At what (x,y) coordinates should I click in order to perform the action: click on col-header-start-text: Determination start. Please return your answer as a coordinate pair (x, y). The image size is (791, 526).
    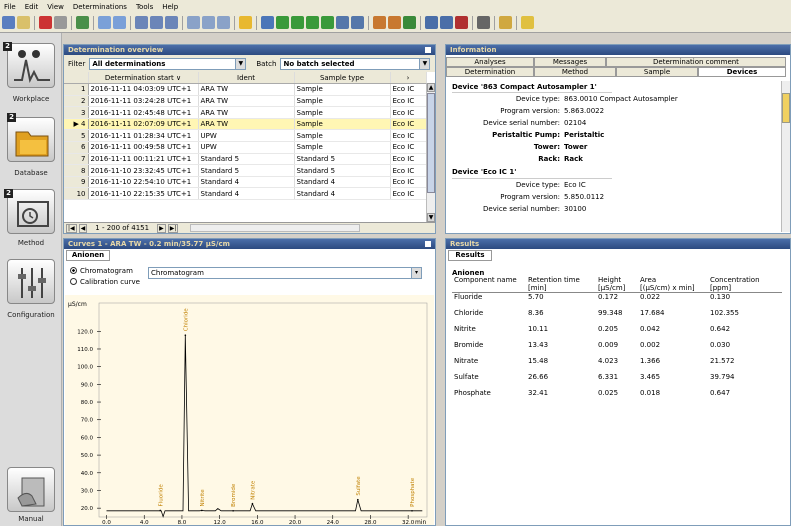
    Looking at the image, I should click on (139, 77).